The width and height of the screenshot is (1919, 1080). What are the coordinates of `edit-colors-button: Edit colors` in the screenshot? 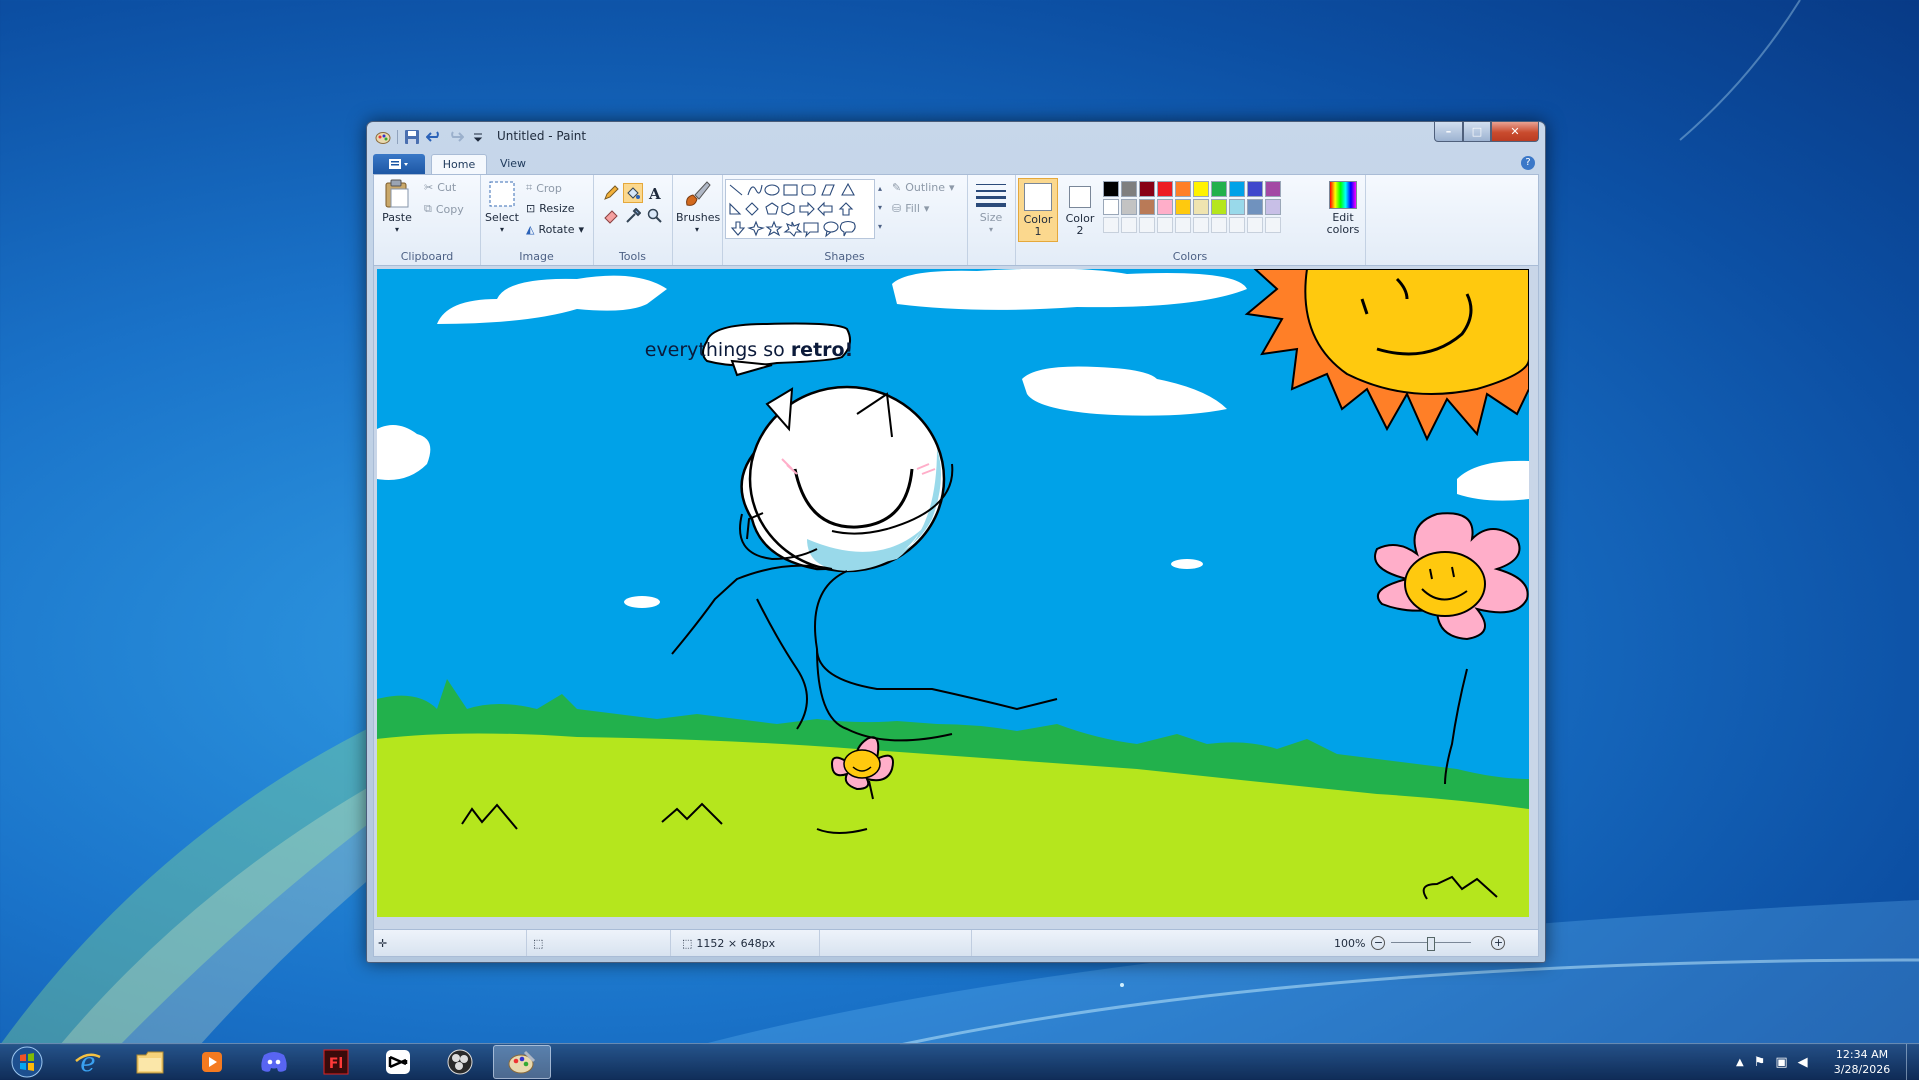 It's located at (1343, 207).